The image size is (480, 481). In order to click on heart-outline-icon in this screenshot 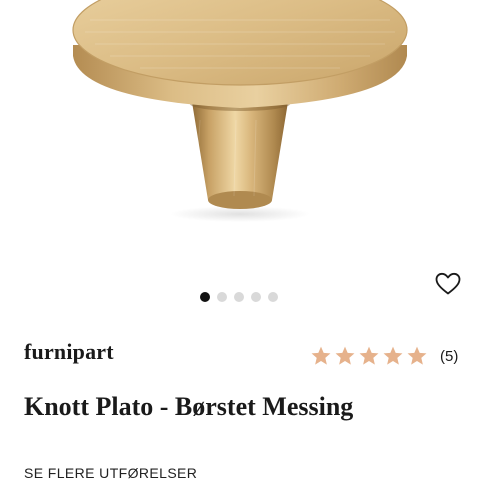, I will do `click(448, 283)`.